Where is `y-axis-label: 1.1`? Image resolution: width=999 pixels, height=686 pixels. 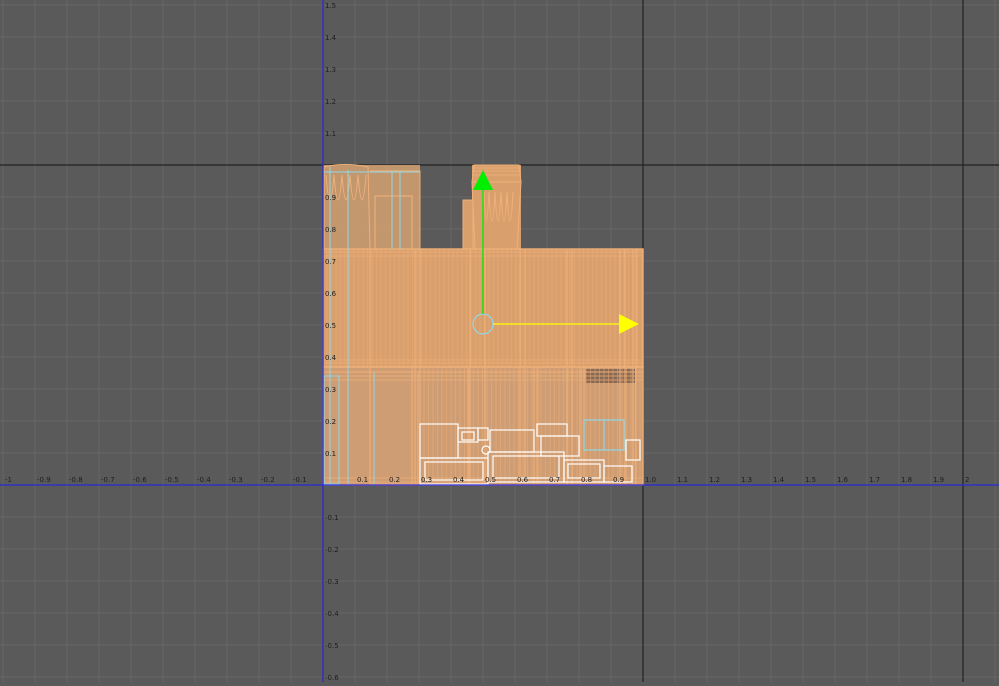
y-axis-label: 1.1 is located at coordinates (330, 134).